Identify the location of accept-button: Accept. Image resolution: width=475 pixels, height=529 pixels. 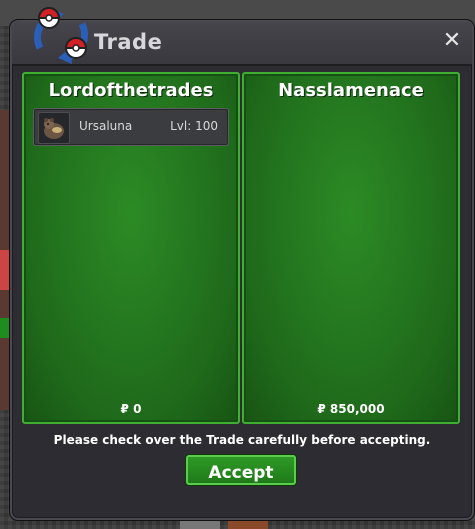
(241, 470).